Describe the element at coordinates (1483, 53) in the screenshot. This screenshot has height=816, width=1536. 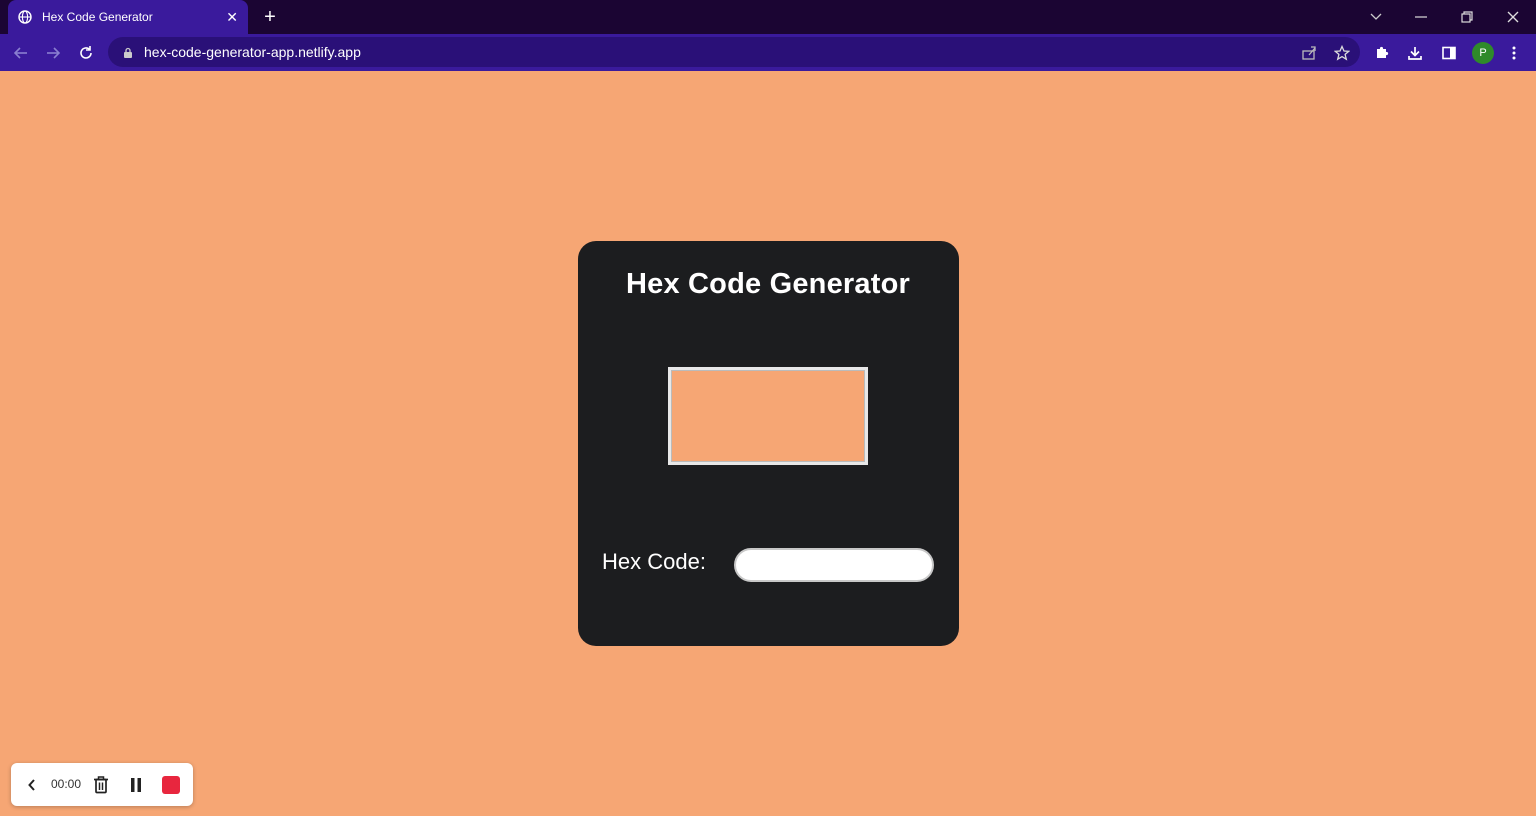
I see `avatar: P` at that location.